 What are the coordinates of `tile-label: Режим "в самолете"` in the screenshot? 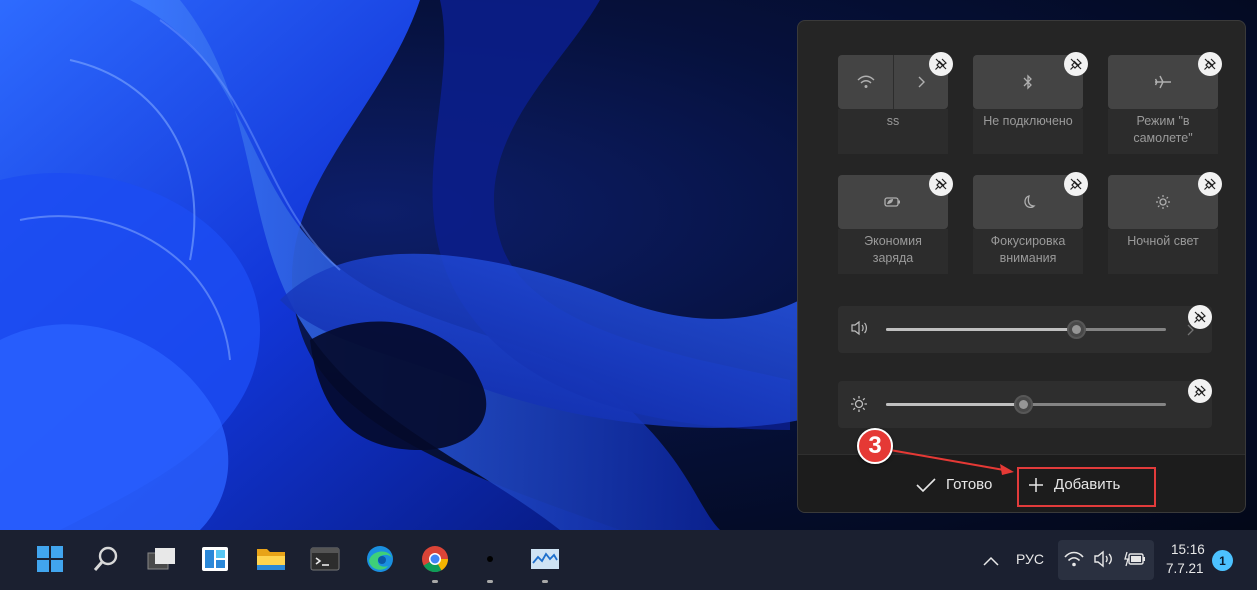 It's located at (1163, 129).